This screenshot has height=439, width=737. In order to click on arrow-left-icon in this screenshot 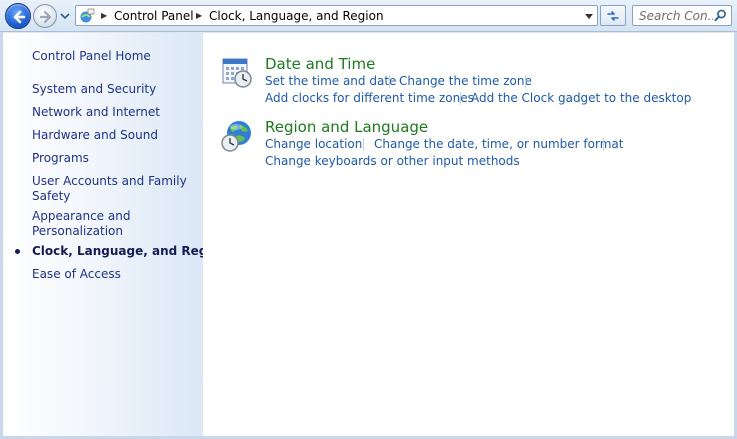, I will do `click(19, 17)`.